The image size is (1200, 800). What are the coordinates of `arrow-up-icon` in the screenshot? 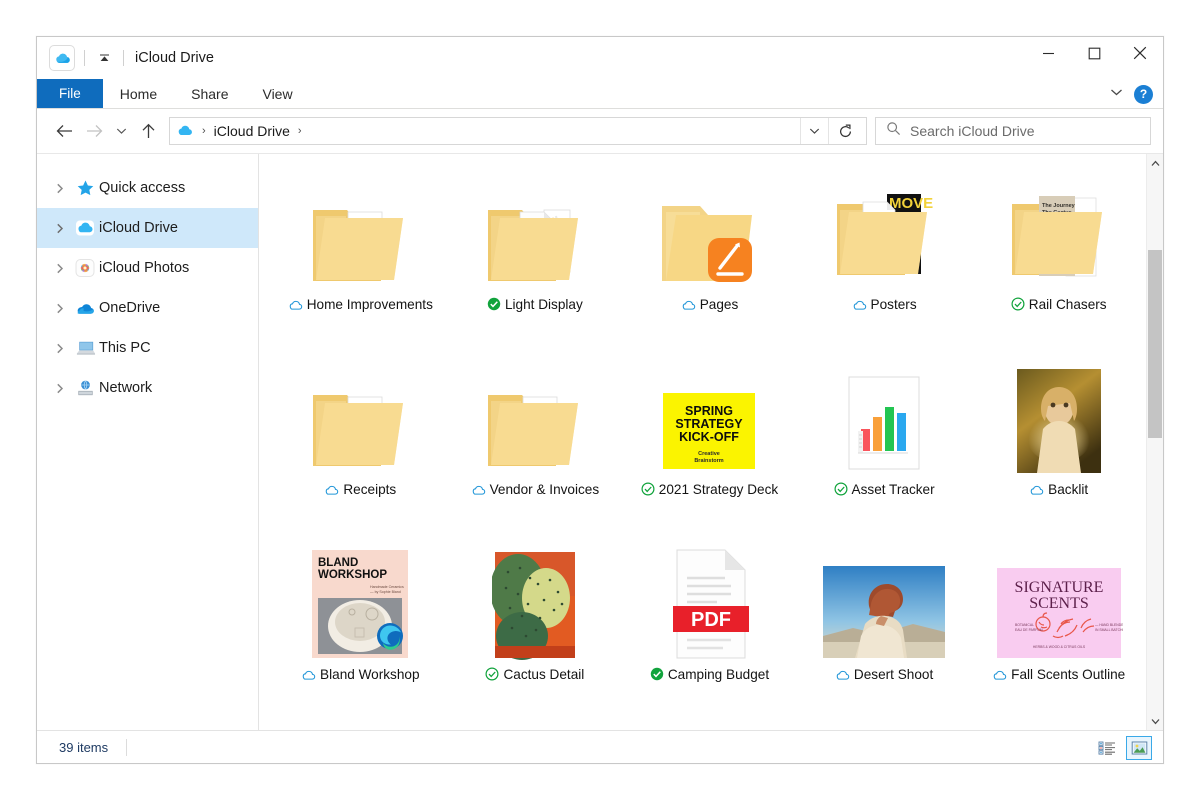 It's located at (148, 131).